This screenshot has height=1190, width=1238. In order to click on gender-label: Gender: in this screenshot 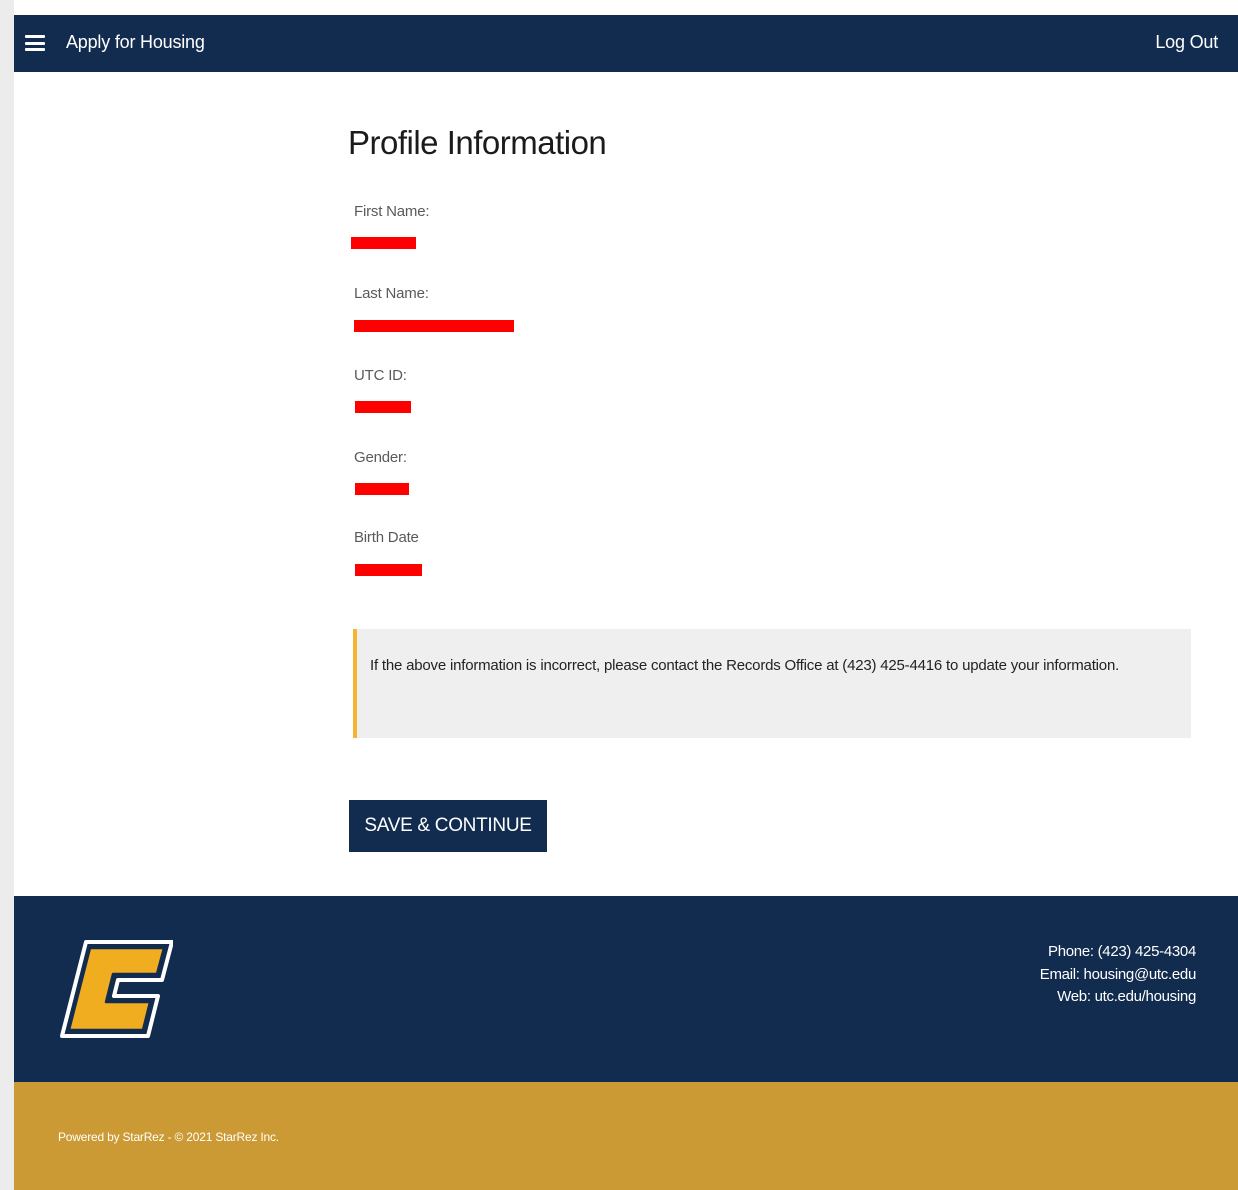, I will do `click(380, 457)`.